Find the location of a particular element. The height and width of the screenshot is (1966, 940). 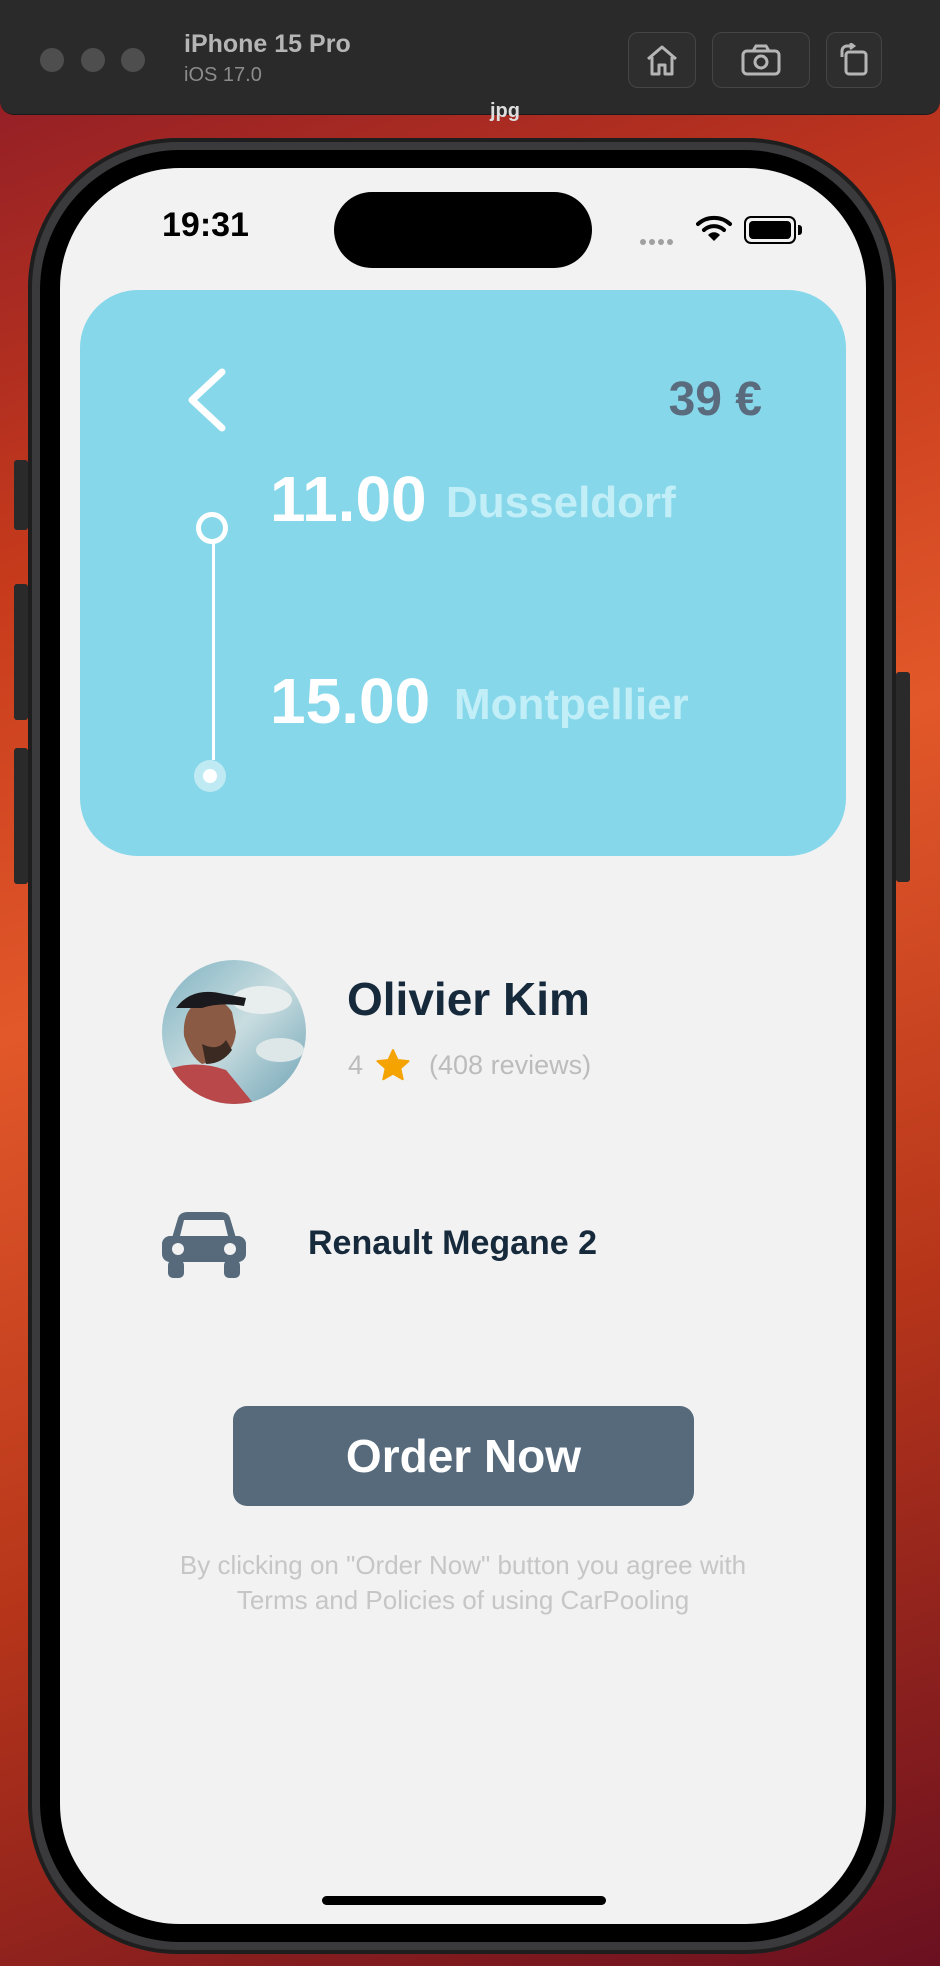

close-window-button is located at coordinates (52, 60).